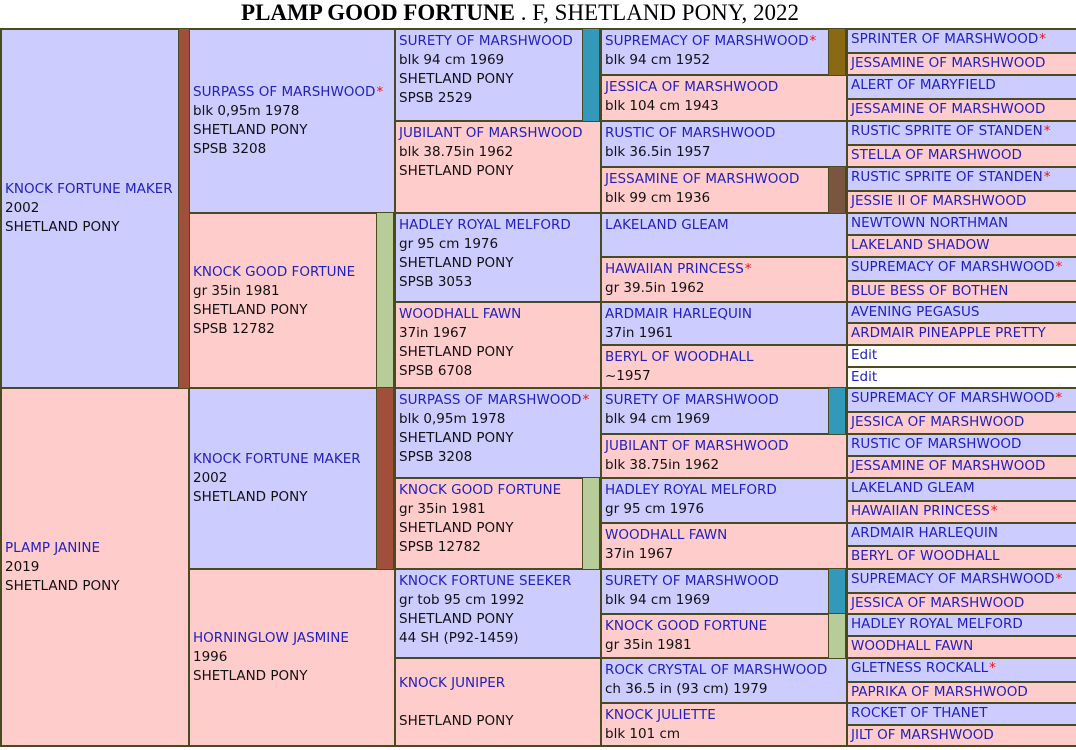  I want to click on ancestor-cell-g4-1: JESSICA OF MARSHWOOD blk 104 cm 1943, so click(725, 98).